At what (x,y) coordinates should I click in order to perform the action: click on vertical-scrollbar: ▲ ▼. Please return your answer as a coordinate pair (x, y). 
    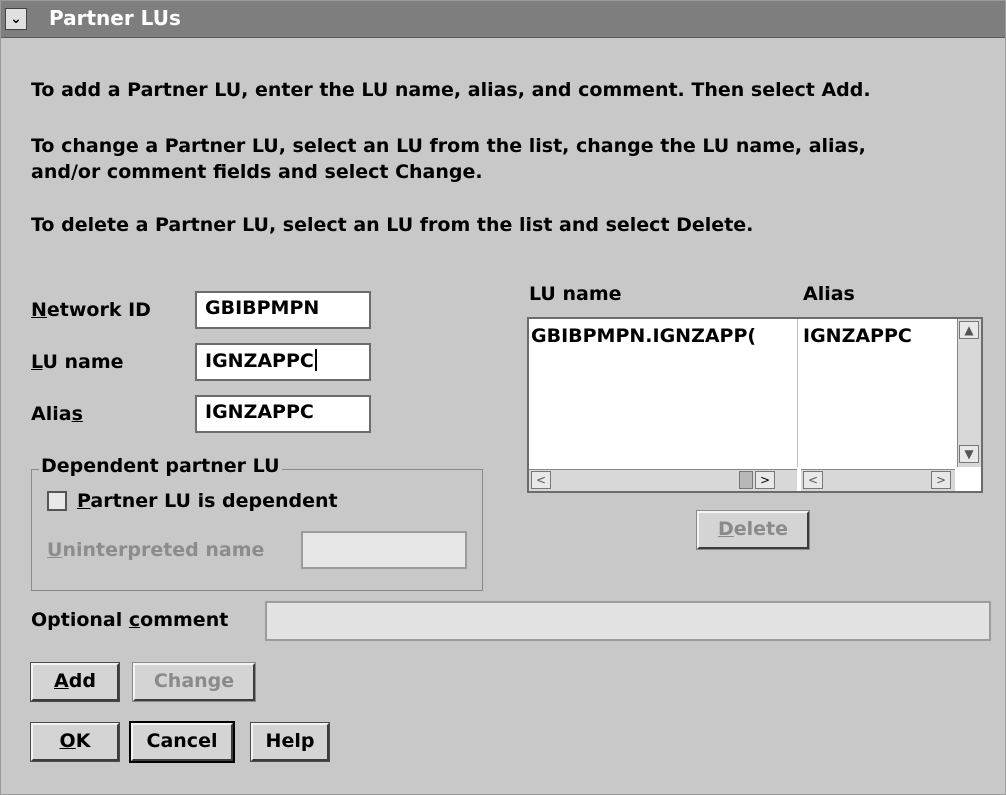
    Looking at the image, I should click on (969, 393).